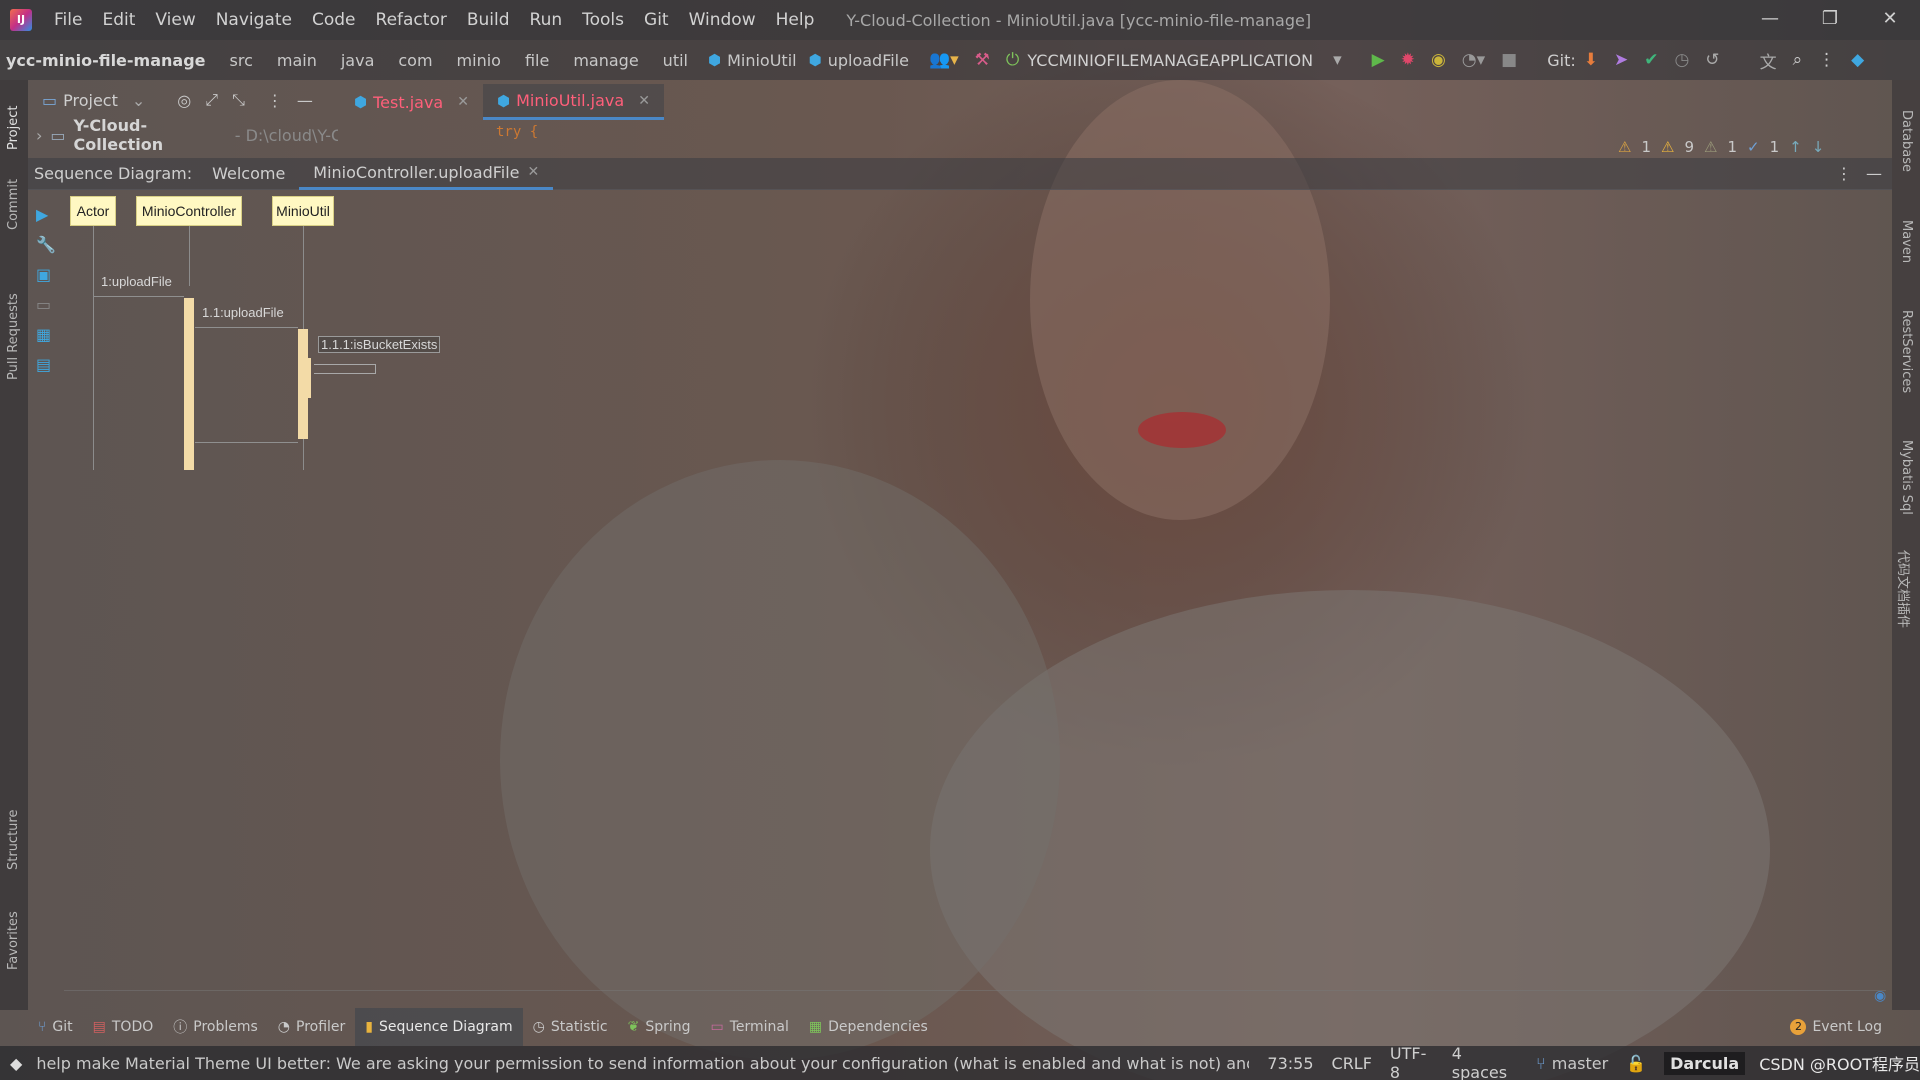  What do you see at coordinates (1636, 1063) in the screenshot?
I see `lock-icon: 🔓` at bounding box center [1636, 1063].